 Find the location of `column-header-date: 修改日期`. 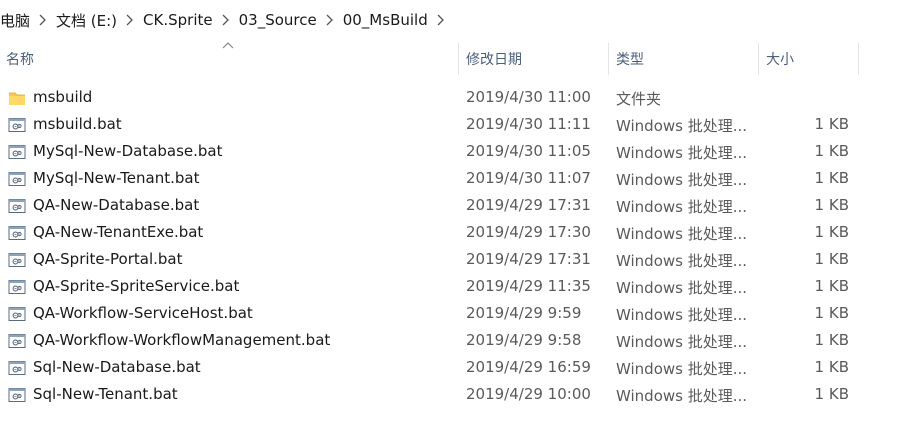

column-header-date: 修改日期 is located at coordinates (494, 60).